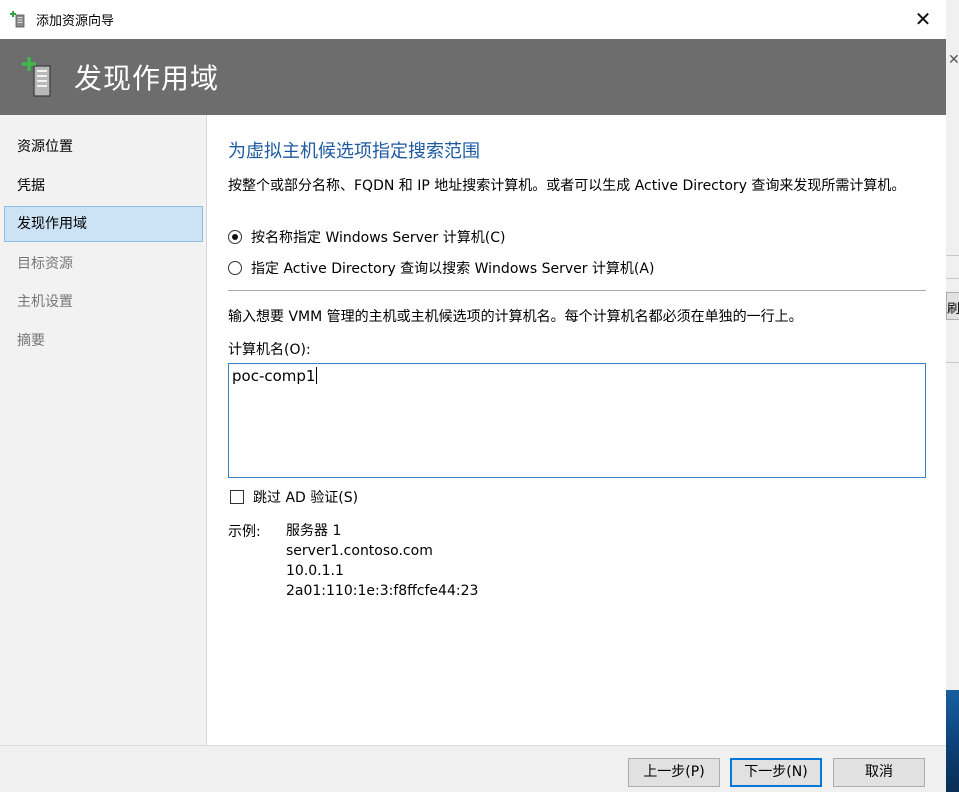 The image size is (959, 792). Describe the element at coordinates (45, 264) in the screenshot. I see `sidebar-item-target-resources: 目标资源` at that location.